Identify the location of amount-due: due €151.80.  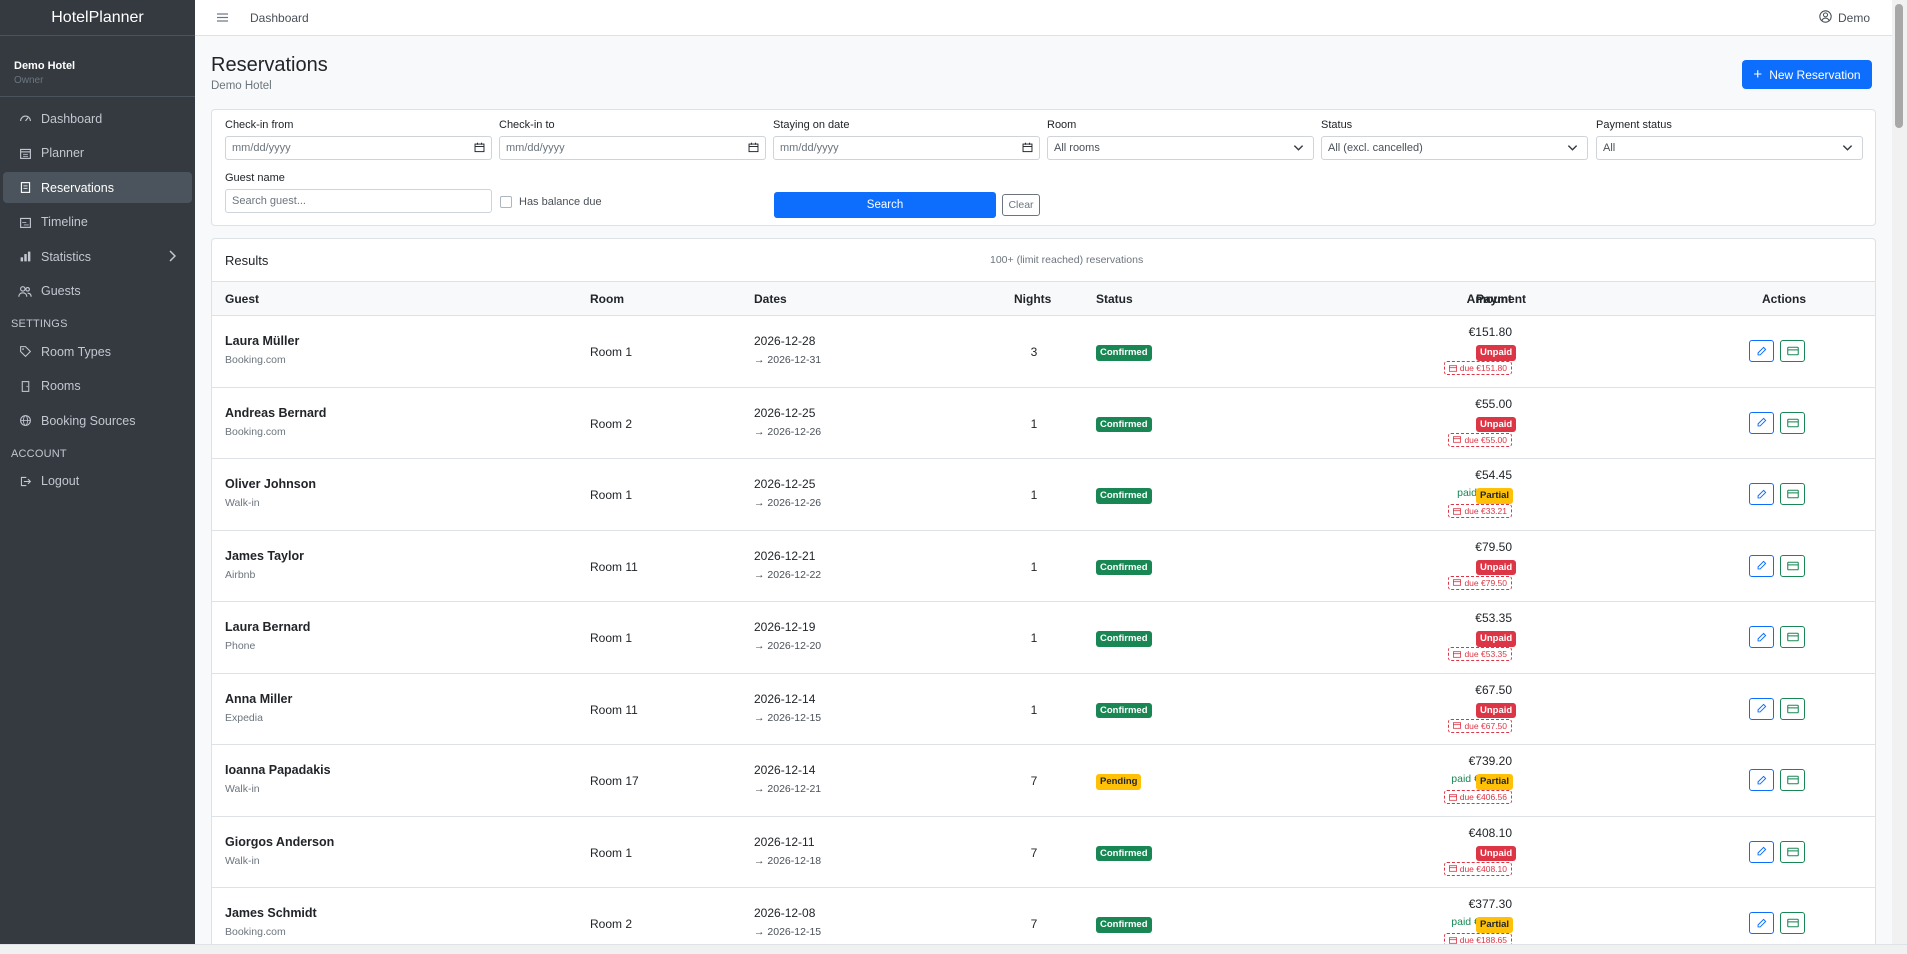
(1477, 368).